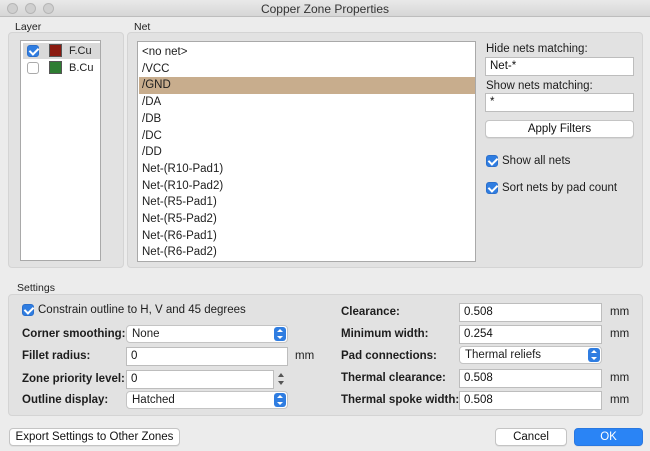 Image resolution: width=650 pixels, height=451 pixels. What do you see at coordinates (80, 51) in the screenshot?
I see `layer-label-fcu: F.Cu` at bounding box center [80, 51].